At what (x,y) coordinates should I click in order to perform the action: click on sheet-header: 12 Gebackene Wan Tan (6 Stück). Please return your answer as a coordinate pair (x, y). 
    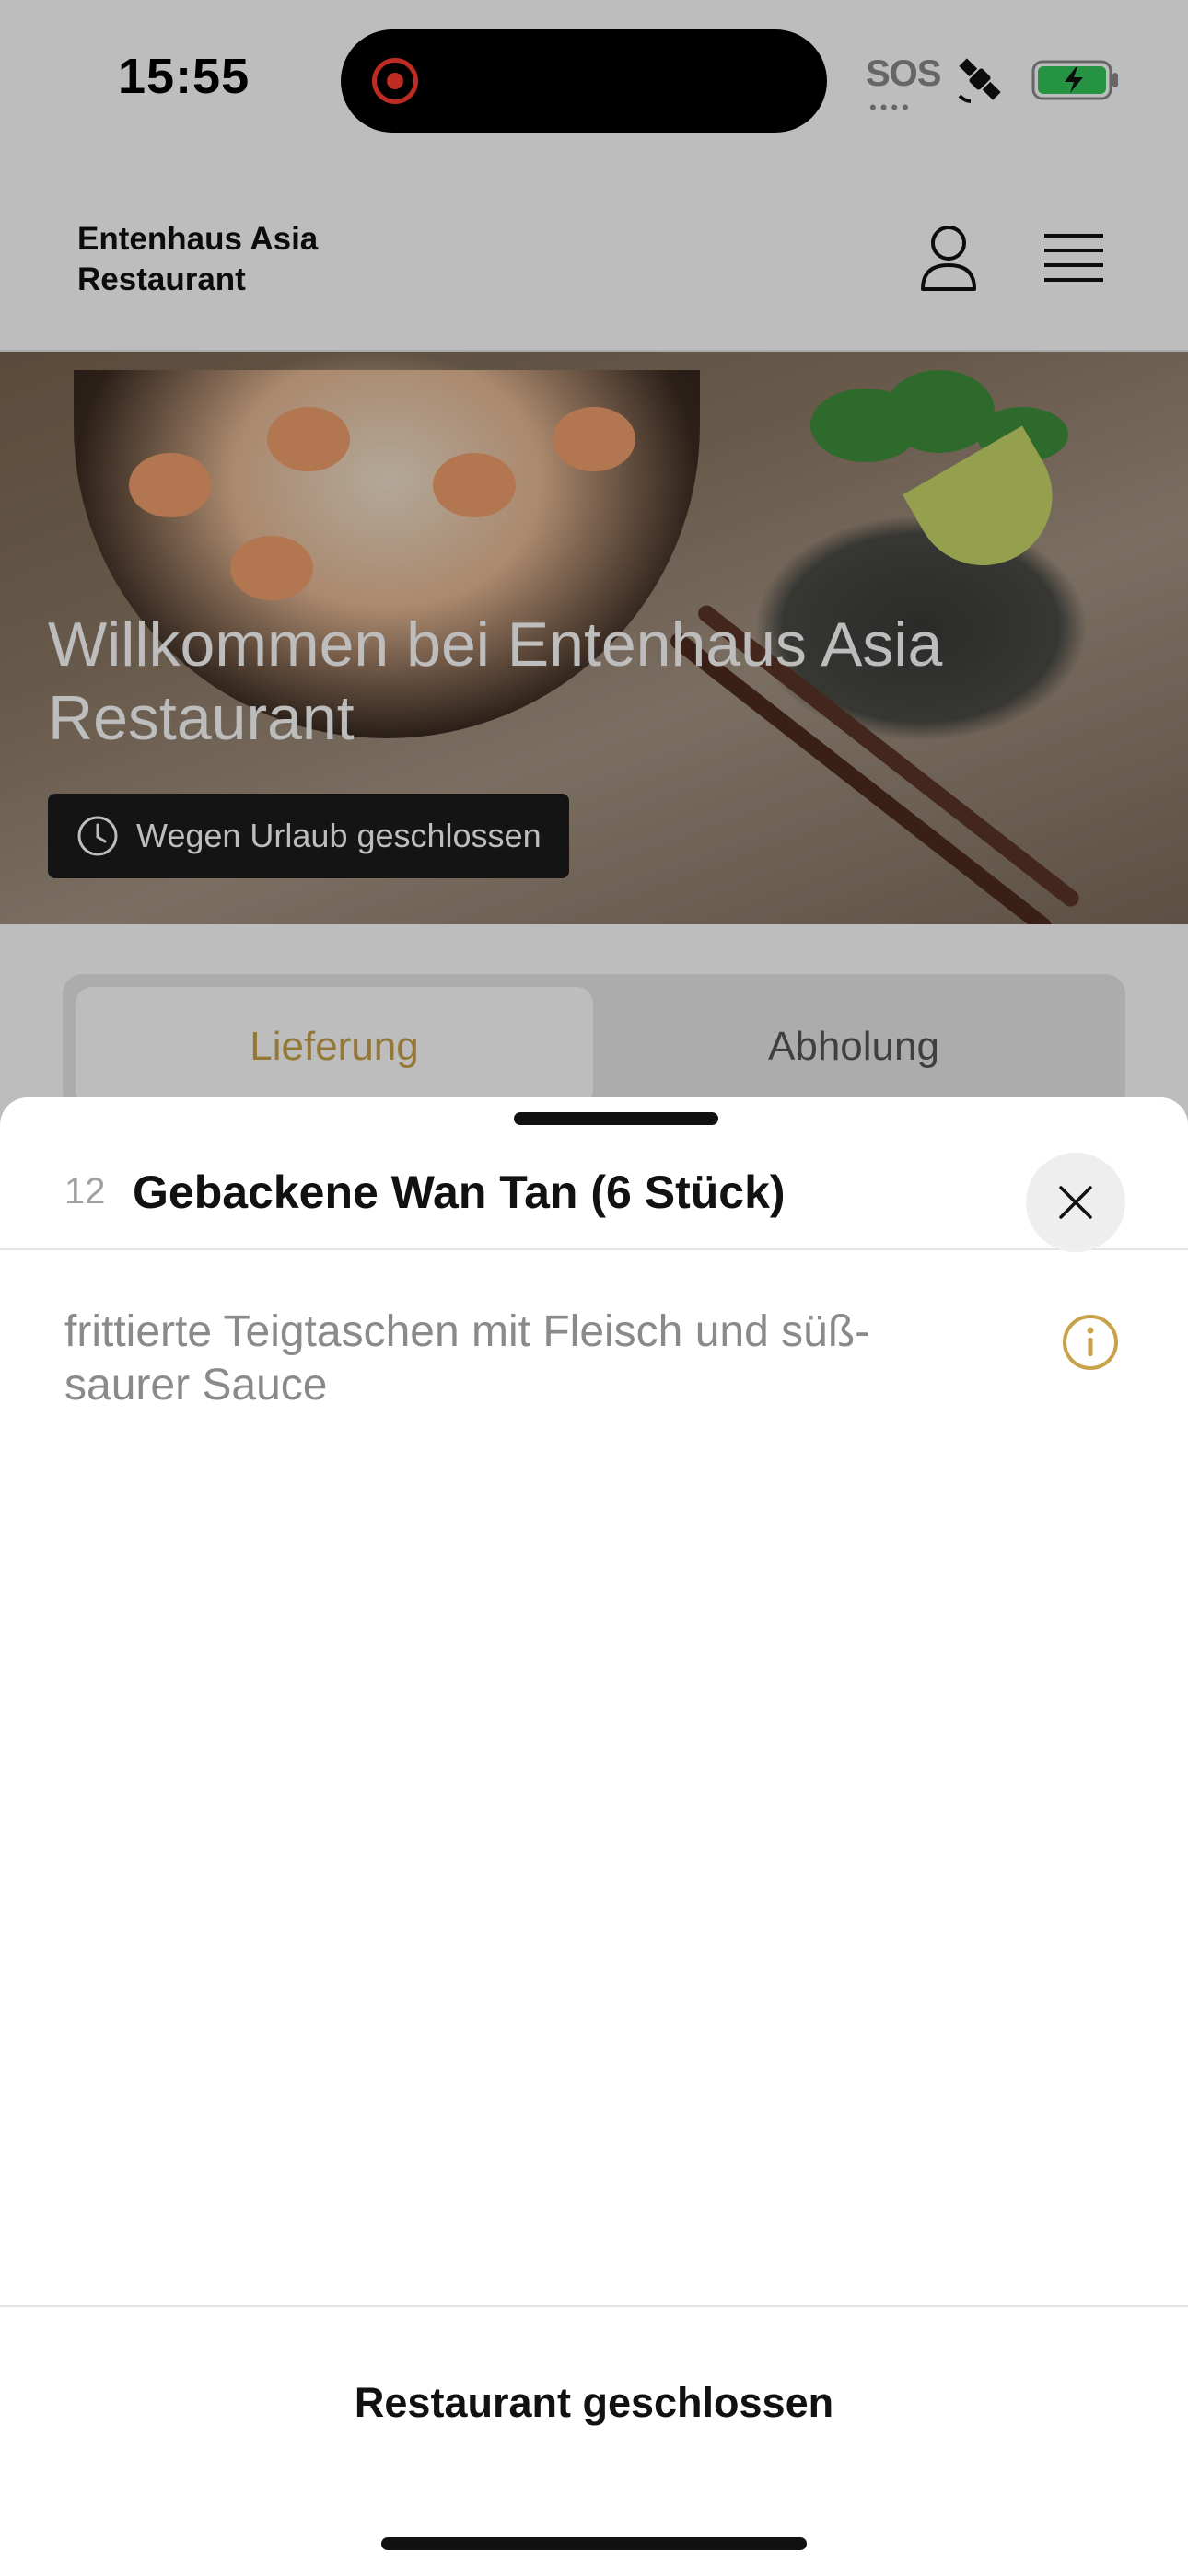
    Looking at the image, I should click on (594, 1188).